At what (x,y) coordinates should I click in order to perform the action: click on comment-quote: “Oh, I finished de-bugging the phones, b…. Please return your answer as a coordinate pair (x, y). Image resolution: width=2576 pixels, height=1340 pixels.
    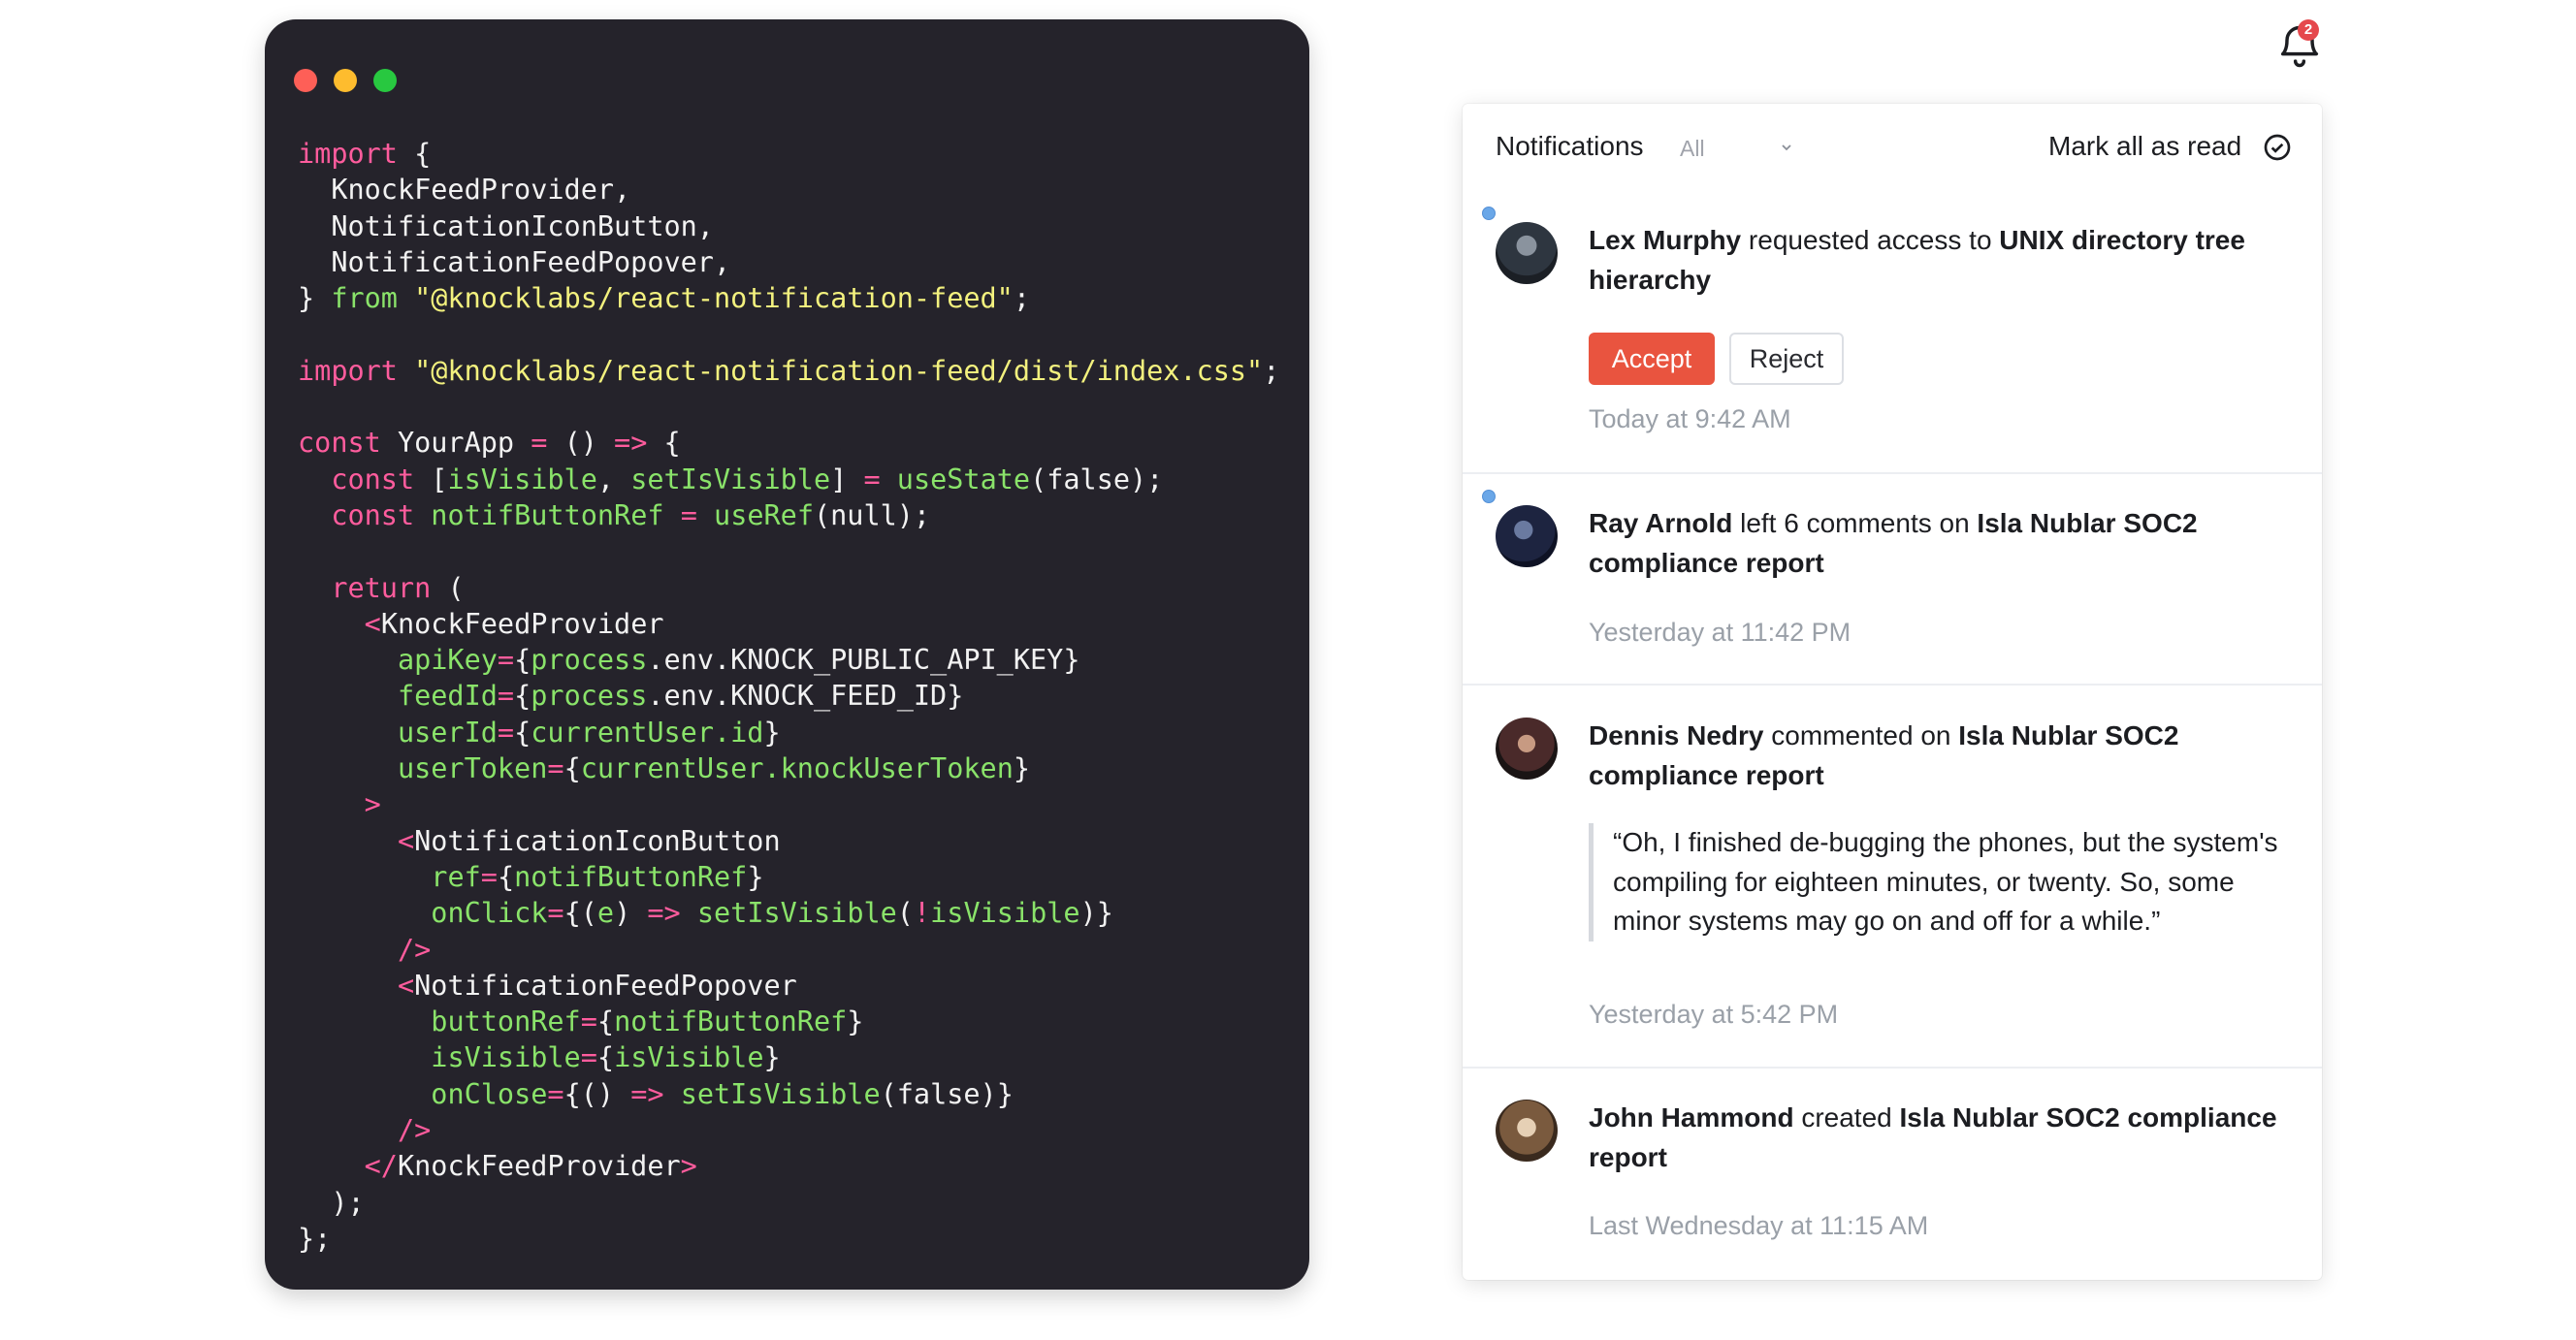
    Looking at the image, I should click on (1947, 882).